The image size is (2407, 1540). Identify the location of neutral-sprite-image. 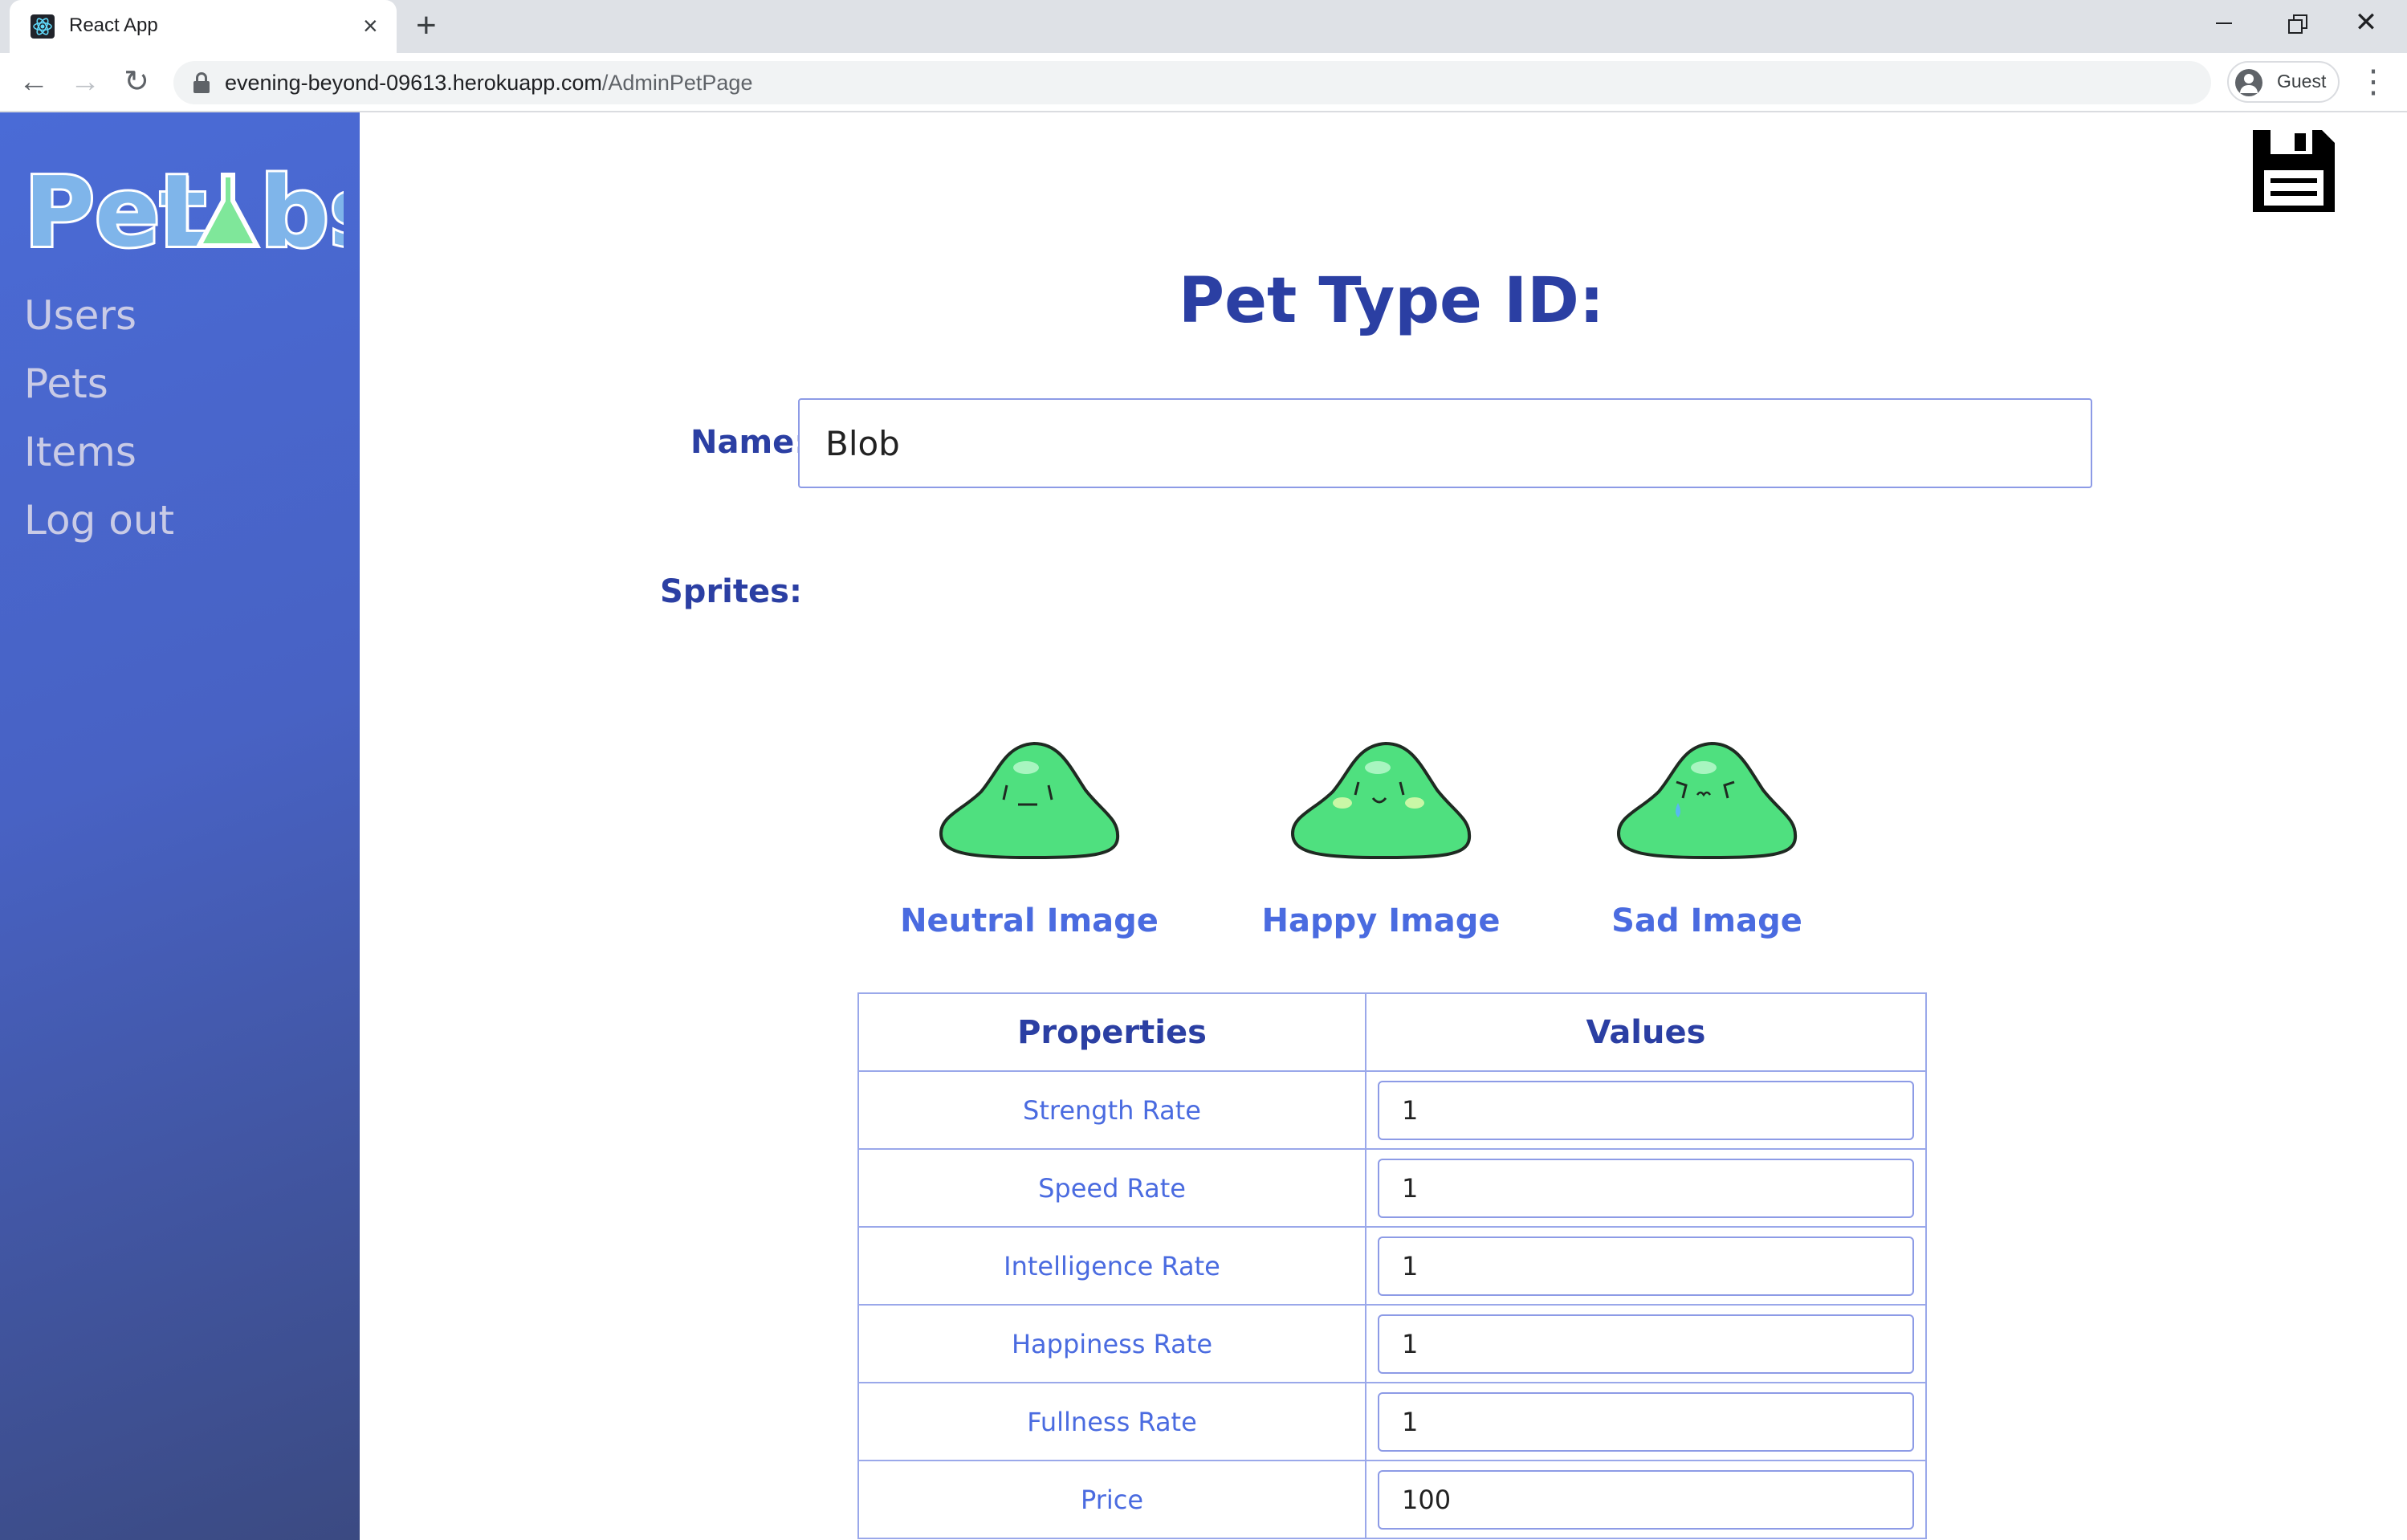
(1027, 800).